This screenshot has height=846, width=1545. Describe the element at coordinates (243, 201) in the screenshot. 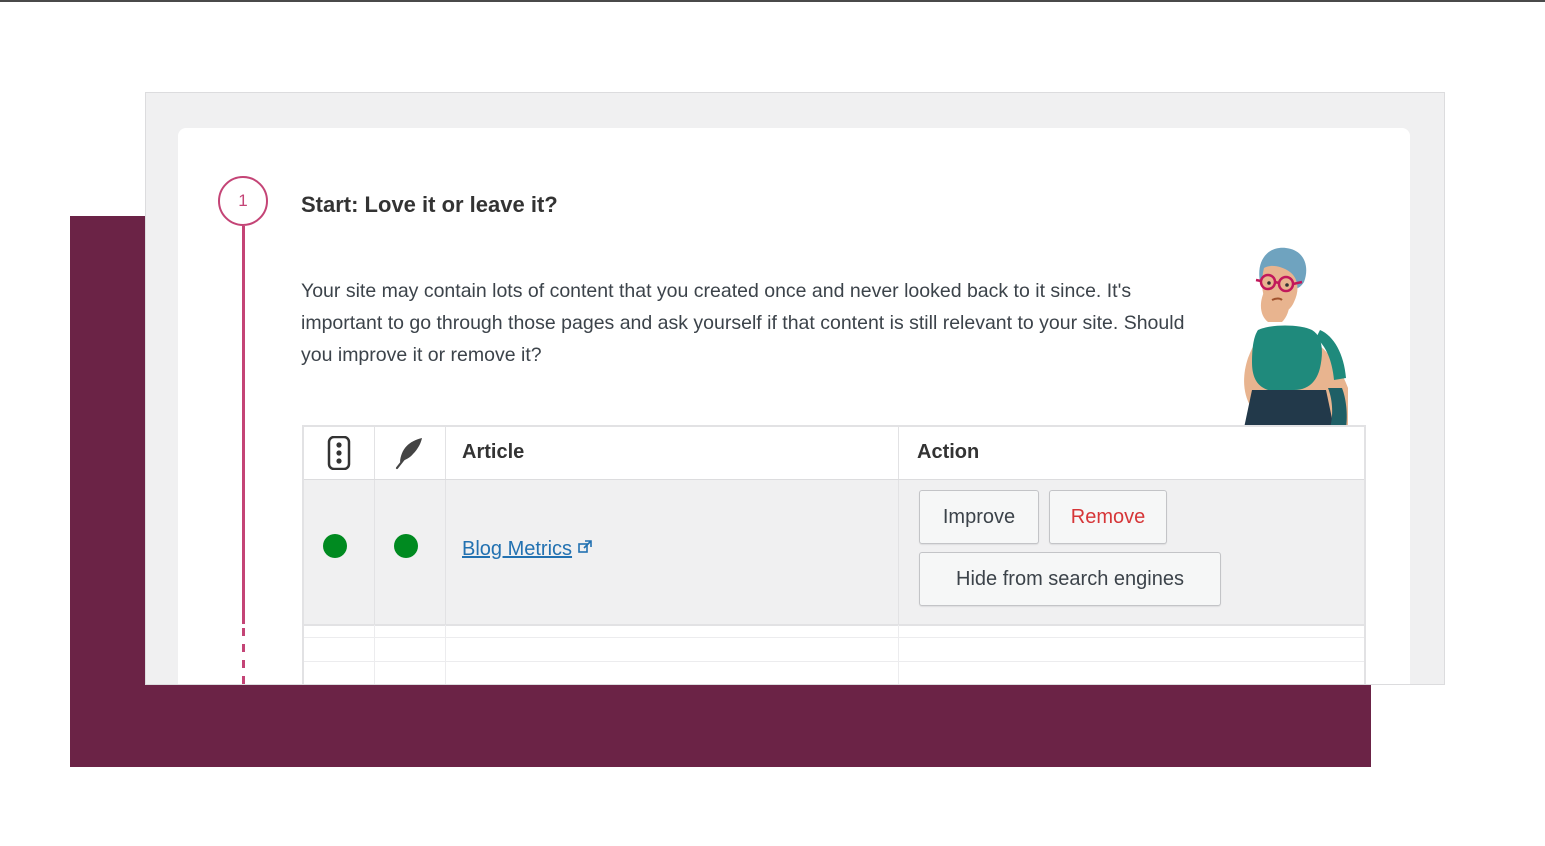

I see `step-number-badge: 1` at that location.